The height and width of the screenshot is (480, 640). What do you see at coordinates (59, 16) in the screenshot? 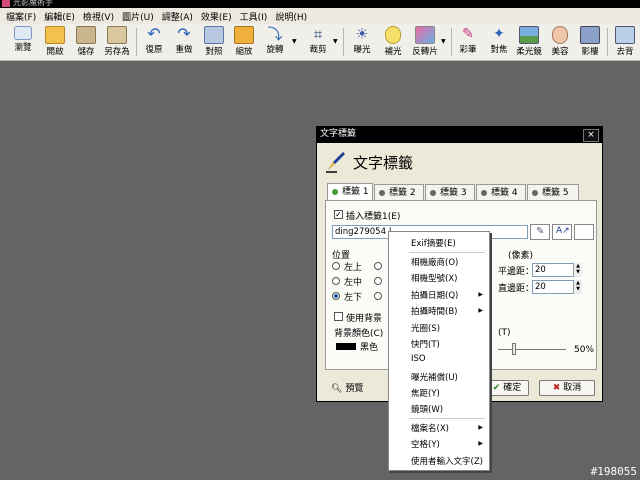
I see `menu-edit: 編輯(E)` at bounding box center [59, 16].